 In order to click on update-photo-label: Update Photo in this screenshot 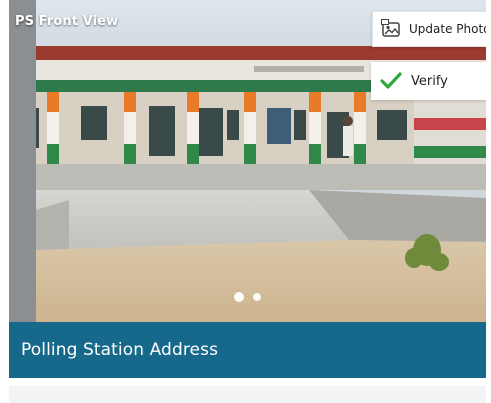, I will do `click(447, 29)`.